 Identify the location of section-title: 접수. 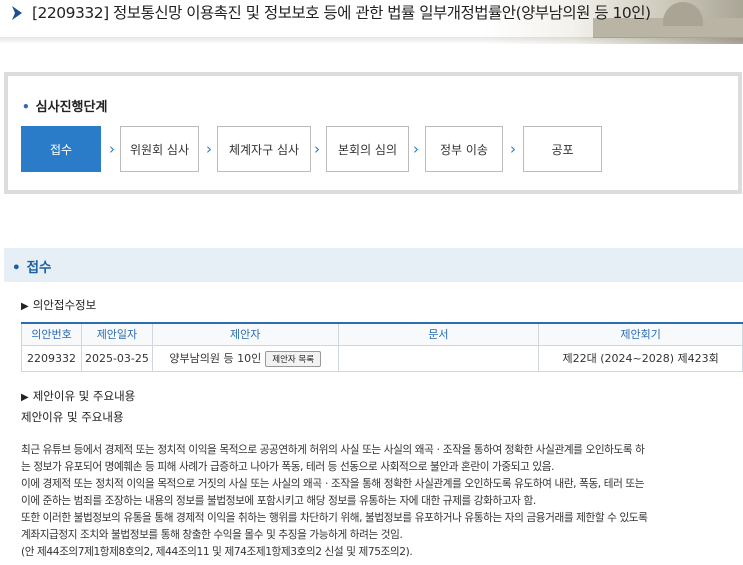
(39, 268).